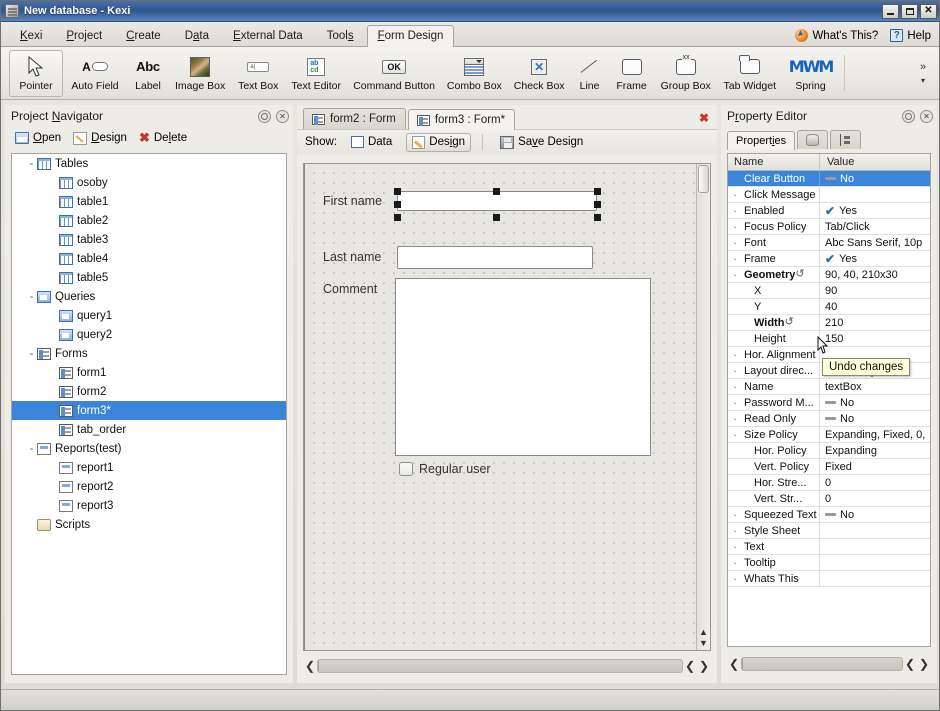 The image size is (940, 711). What do you see at coordinates (703, 643) in the screenshot?
I see `scroll-down-icon: ▼` at bounding box center [703, 643].